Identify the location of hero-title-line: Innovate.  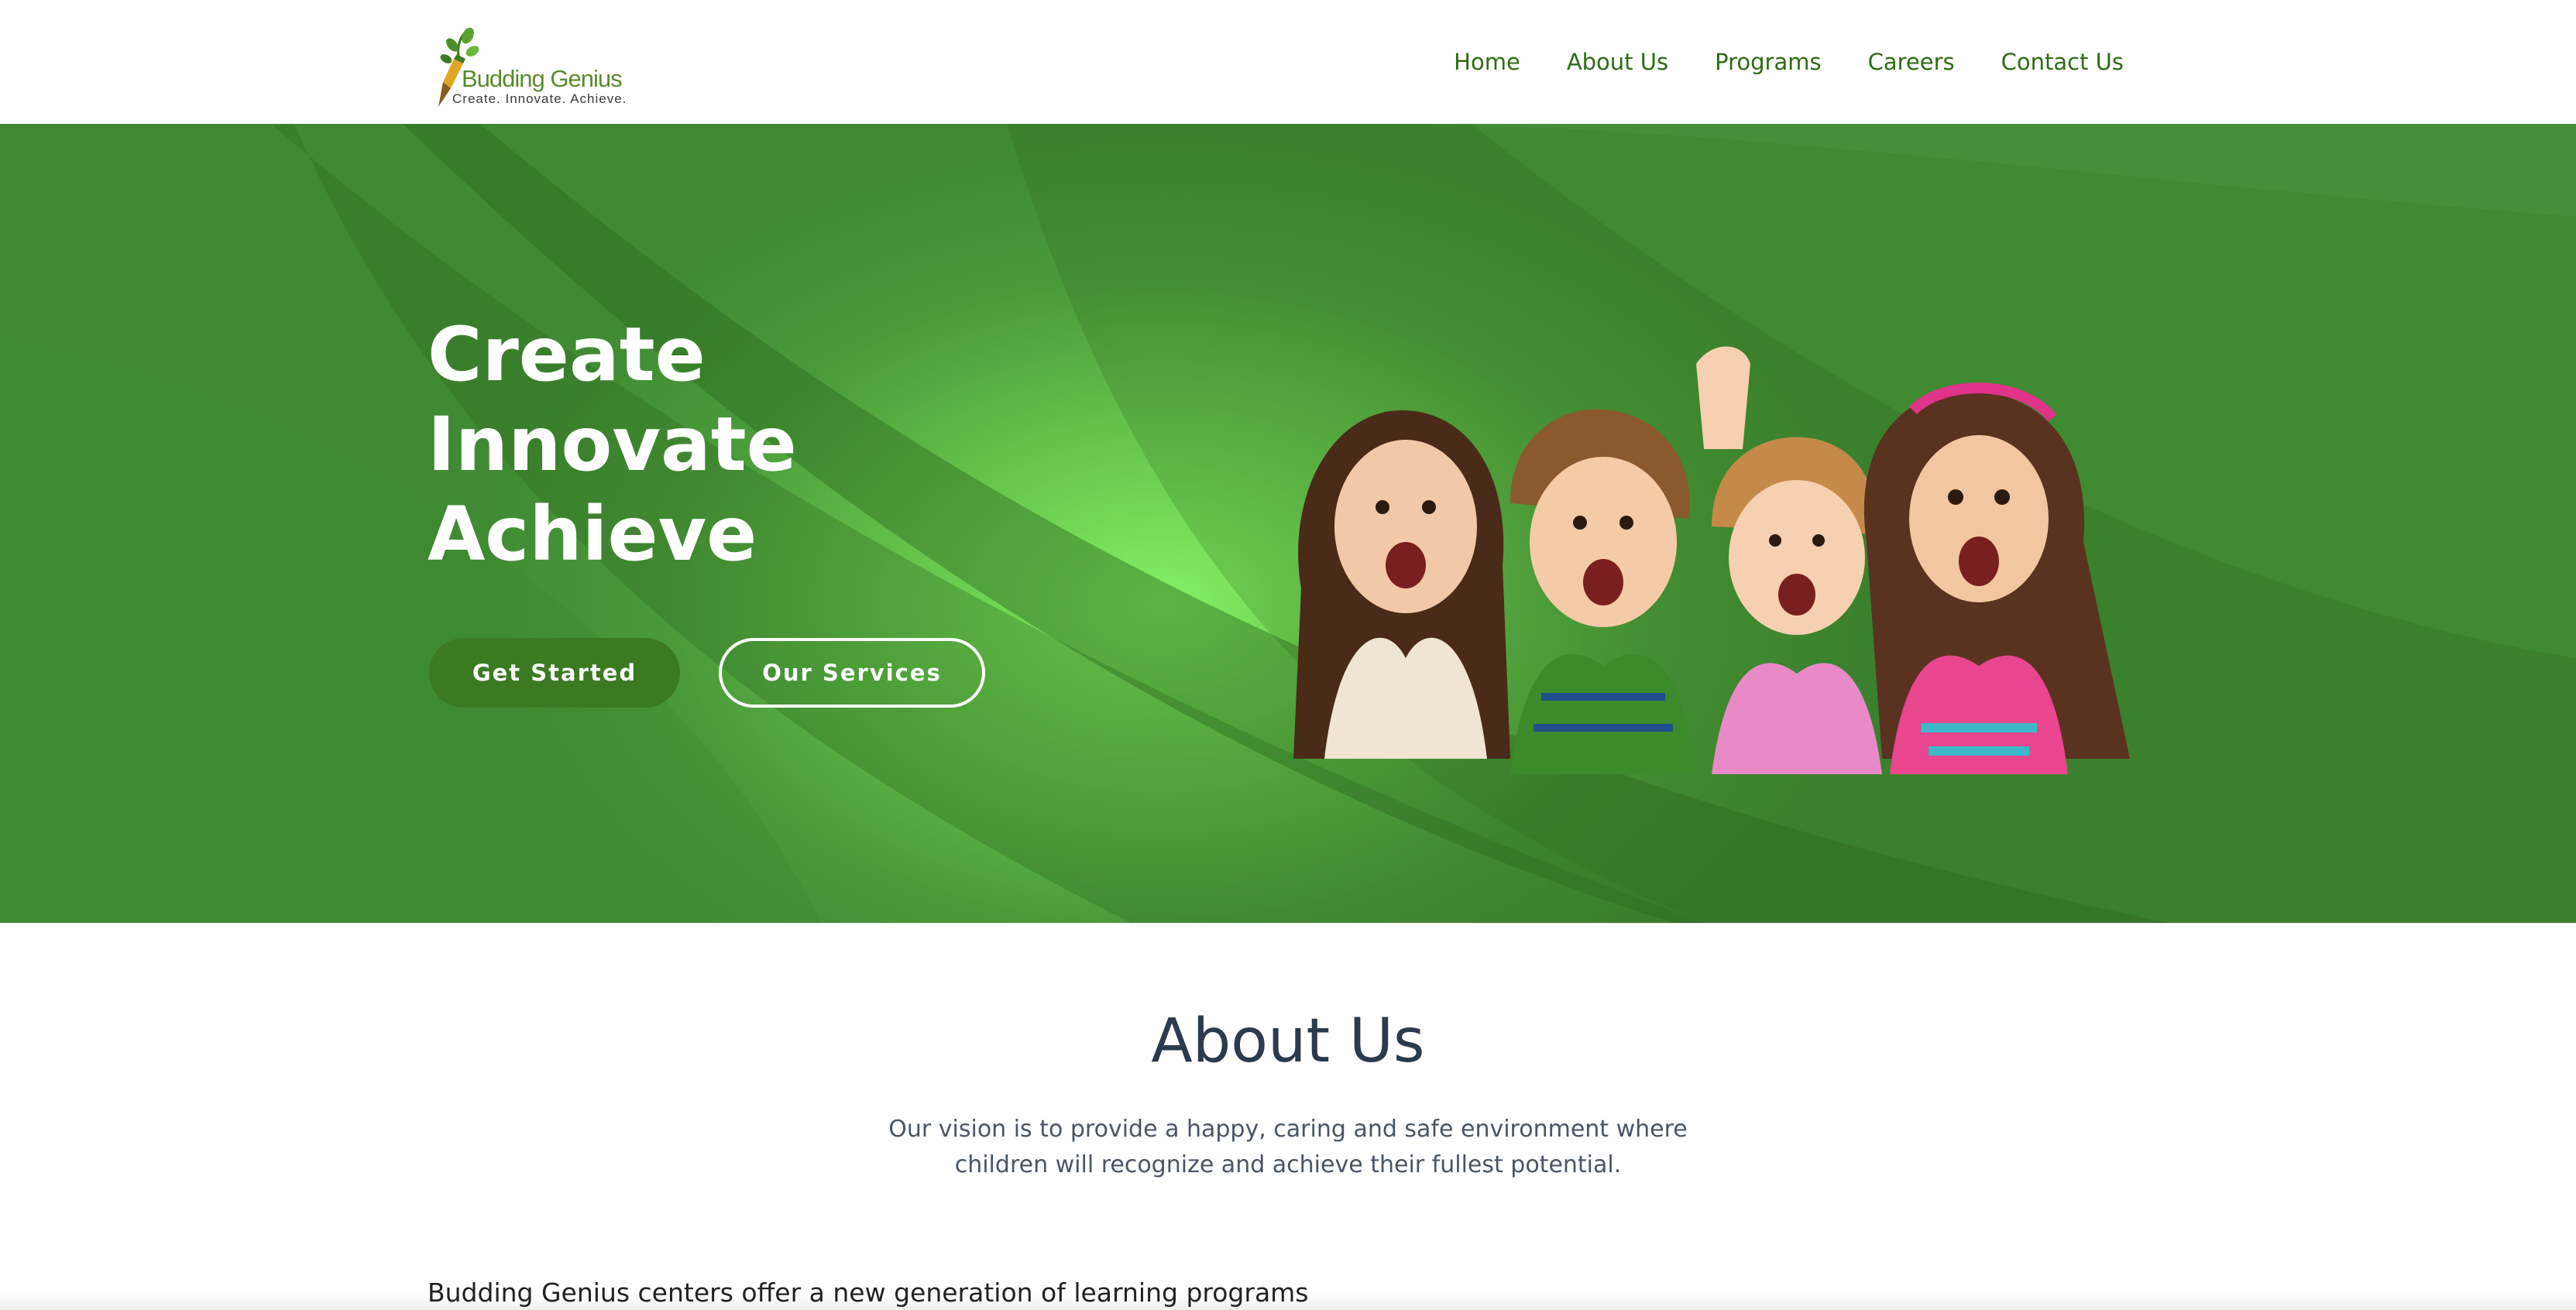
(612, 444).